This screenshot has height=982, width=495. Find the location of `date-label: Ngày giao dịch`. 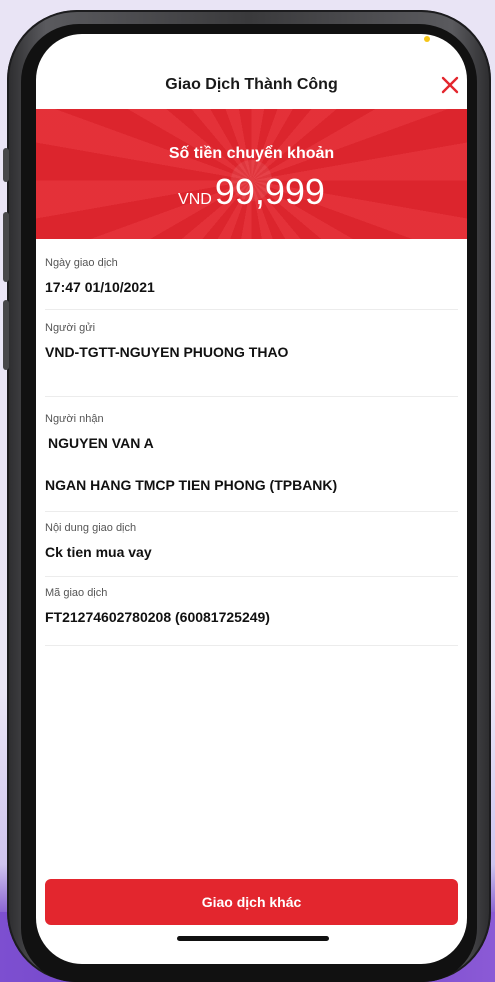

date-label: Ngày giao dịch is located at coordinates (81, 263).